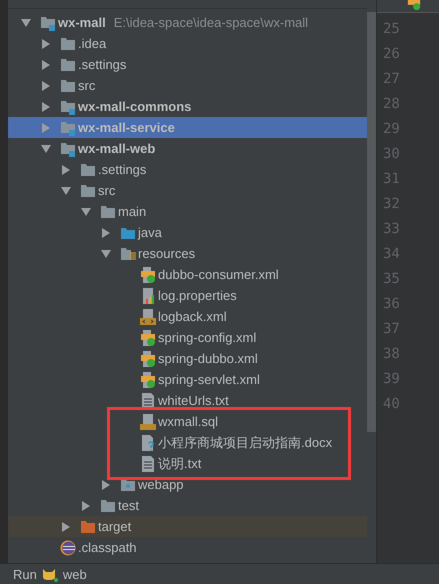  I want to click on tree-row: .idea, so click(187, 43).